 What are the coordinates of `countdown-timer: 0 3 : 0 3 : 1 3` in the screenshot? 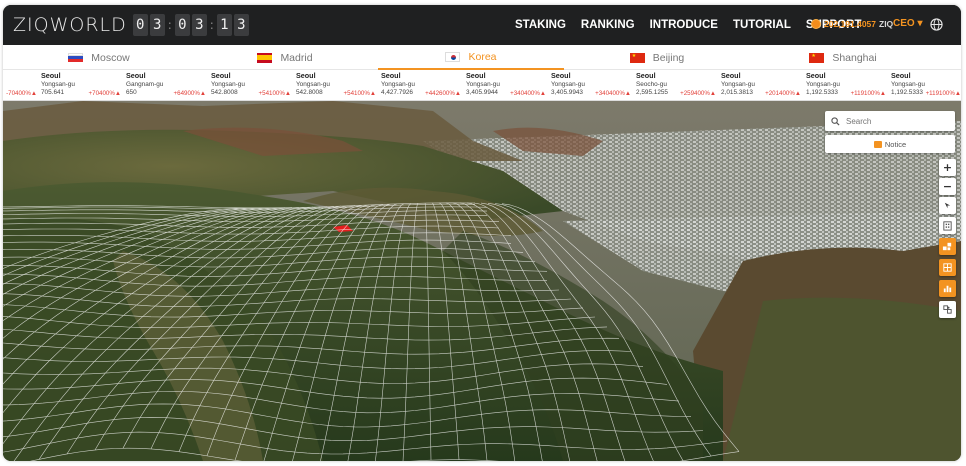 It's located at (190, 25).